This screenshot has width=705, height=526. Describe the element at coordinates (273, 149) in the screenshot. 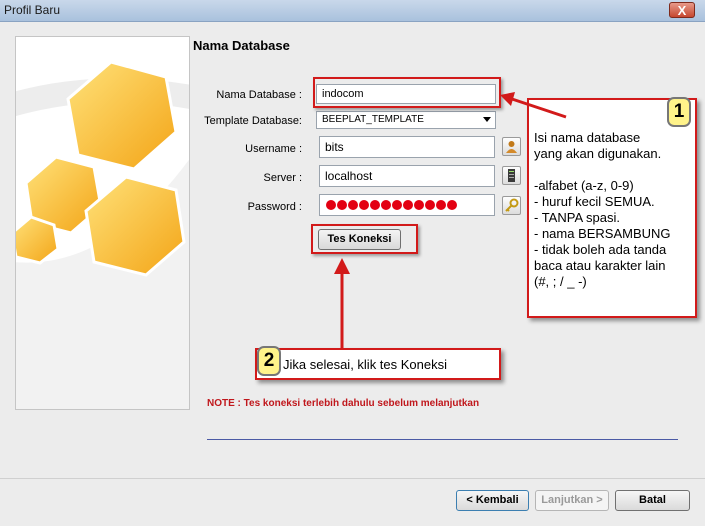

I see `username-label: Username :` at that location.